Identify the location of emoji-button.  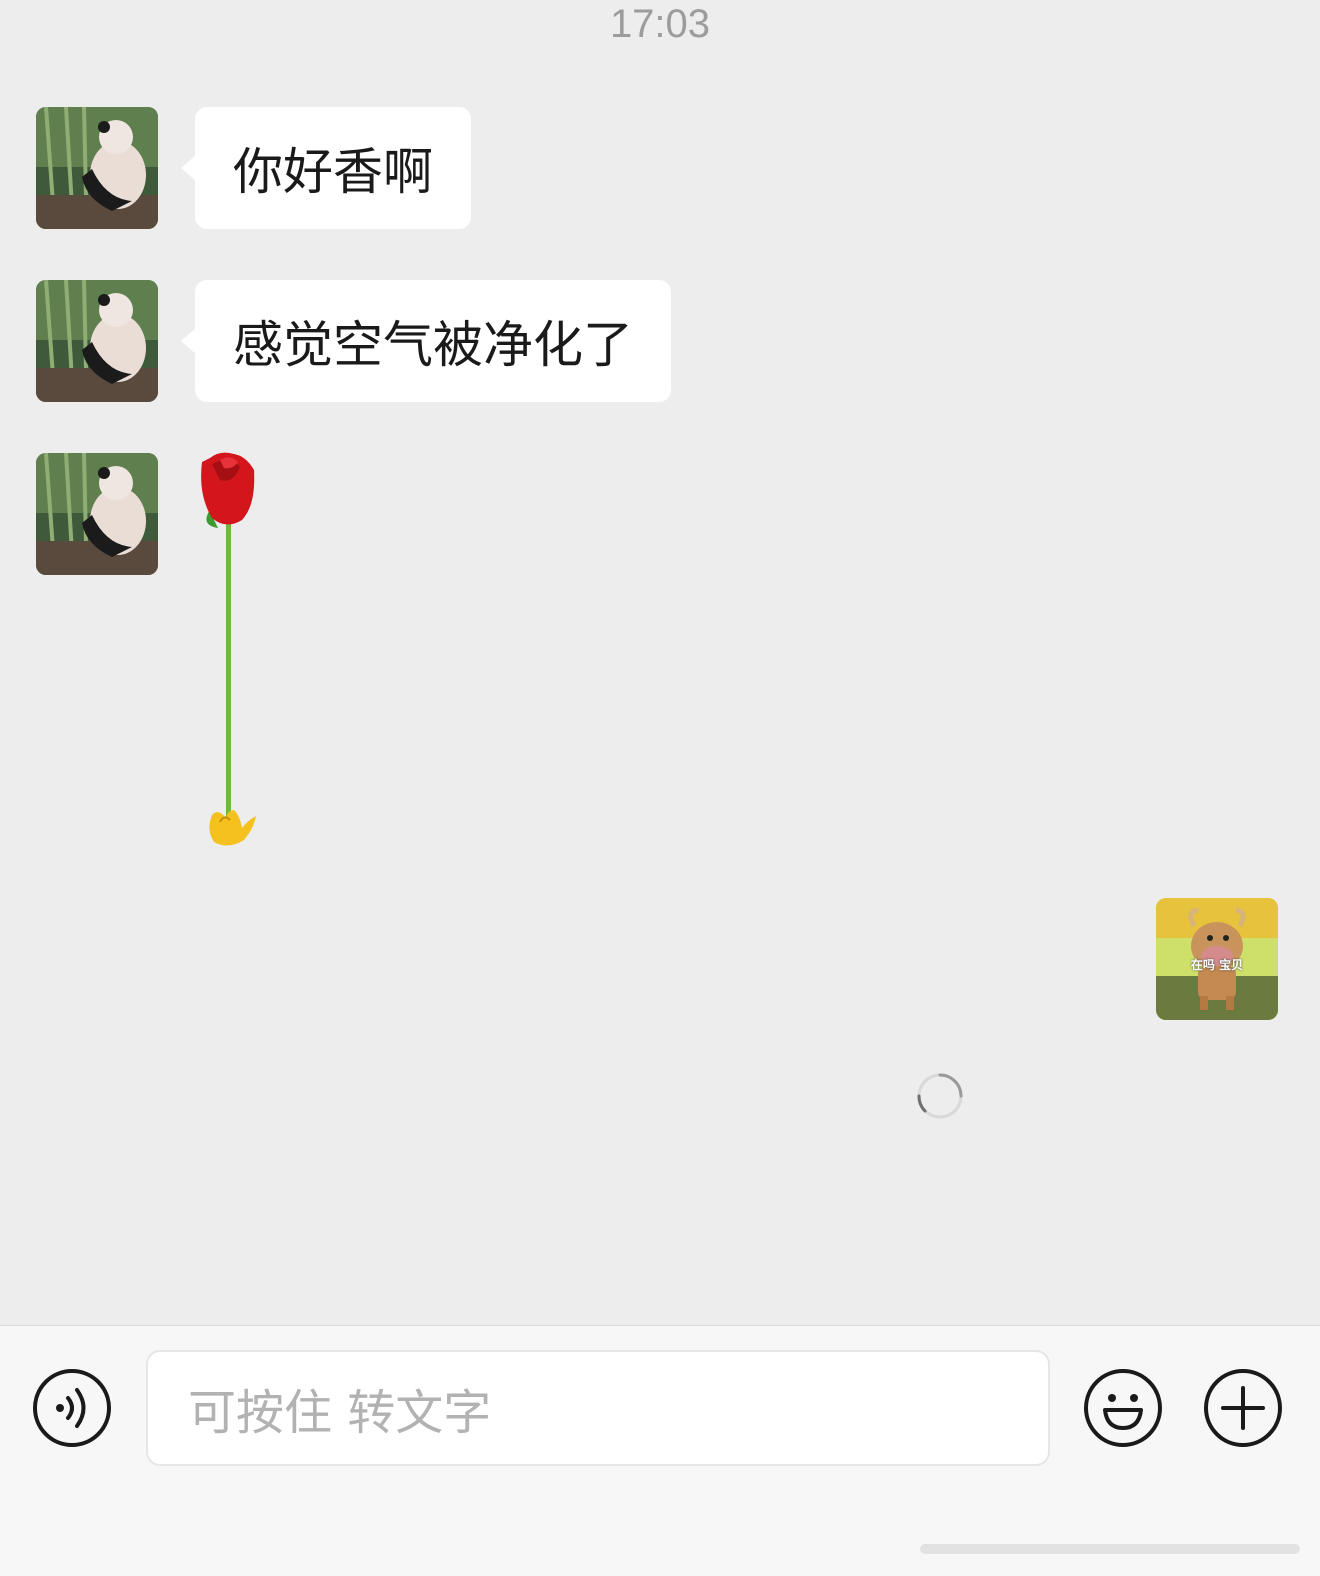
(1123, 1408).